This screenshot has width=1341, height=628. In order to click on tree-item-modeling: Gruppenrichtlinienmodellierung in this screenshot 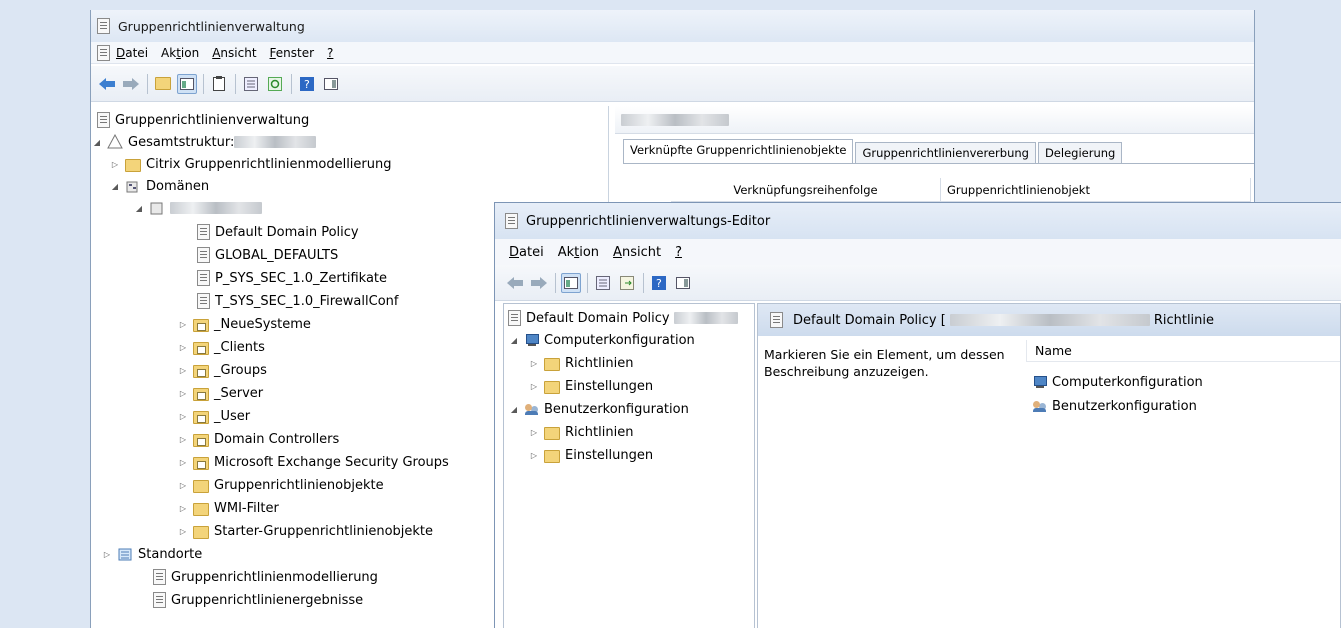, I will do `click(265, 577)`.